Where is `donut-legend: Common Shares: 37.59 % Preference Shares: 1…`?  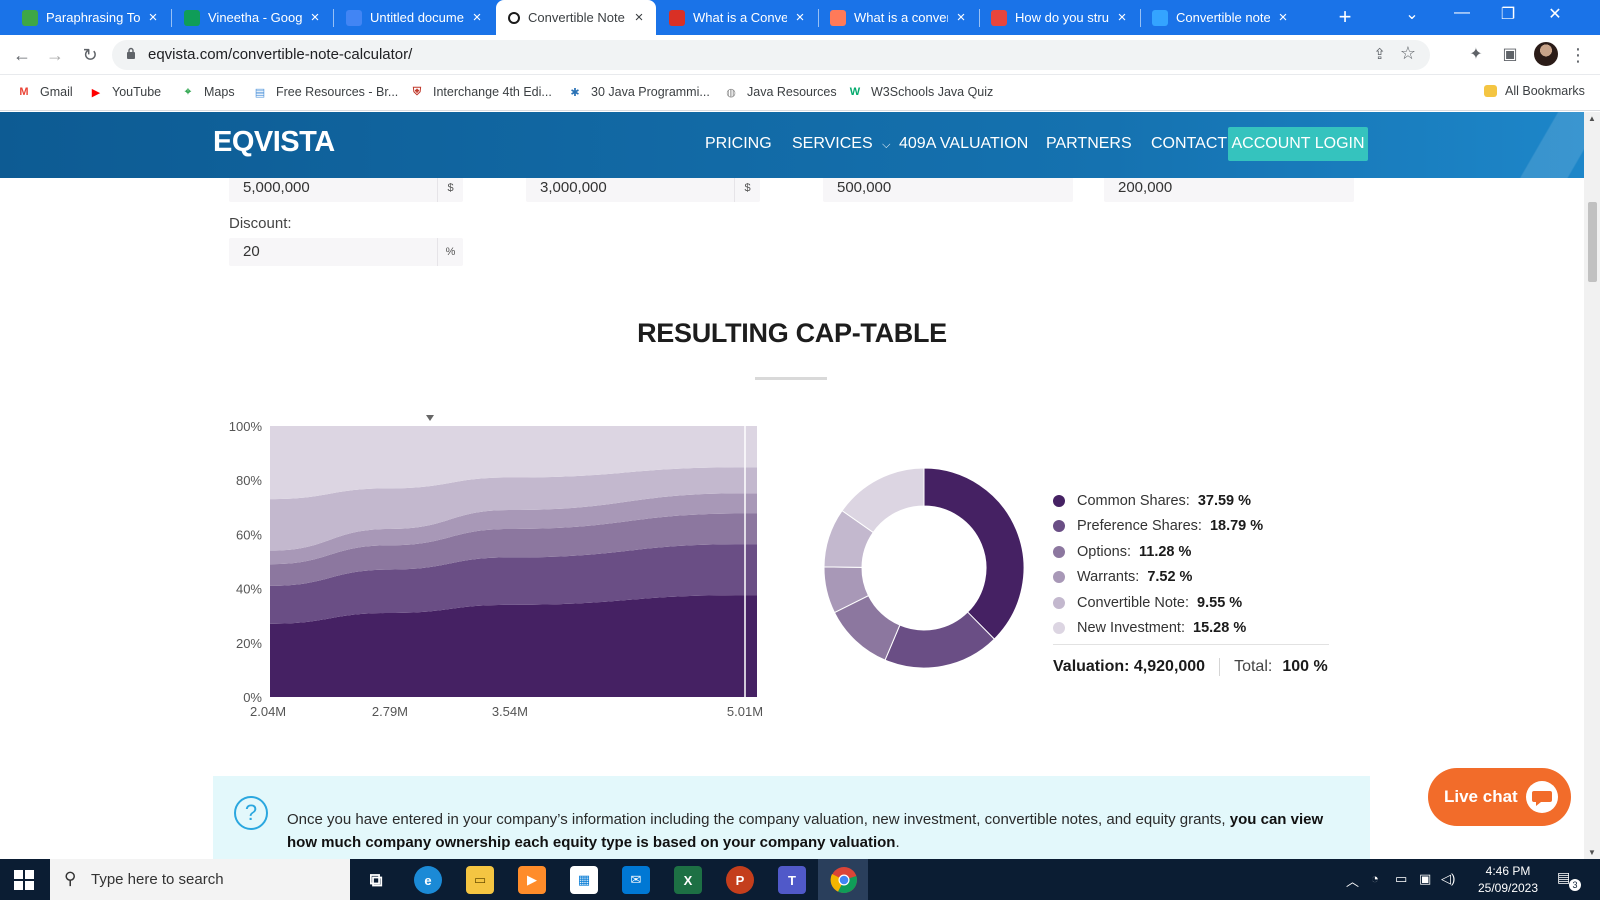 donut-legend: Common Shares: 37.59 % Preference Shares: 1… is located at coordinates (1193, 564).